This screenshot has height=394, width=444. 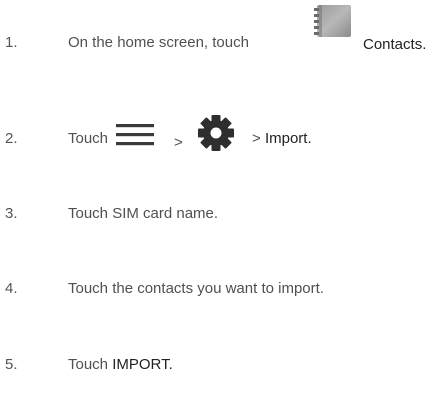 I want to click on step-5-text: Touch IMPORT., so click(x=120, y=365).